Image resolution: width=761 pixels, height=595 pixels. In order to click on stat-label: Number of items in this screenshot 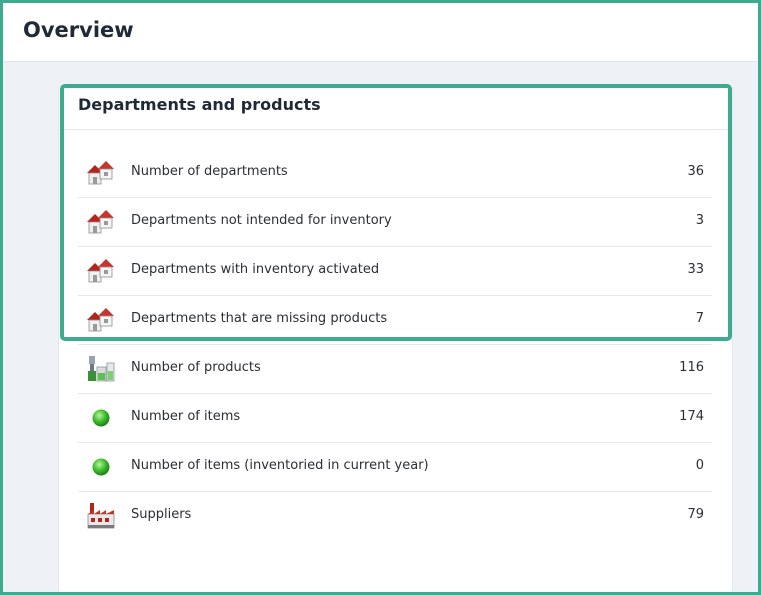, I will do `click(186, 416)`.